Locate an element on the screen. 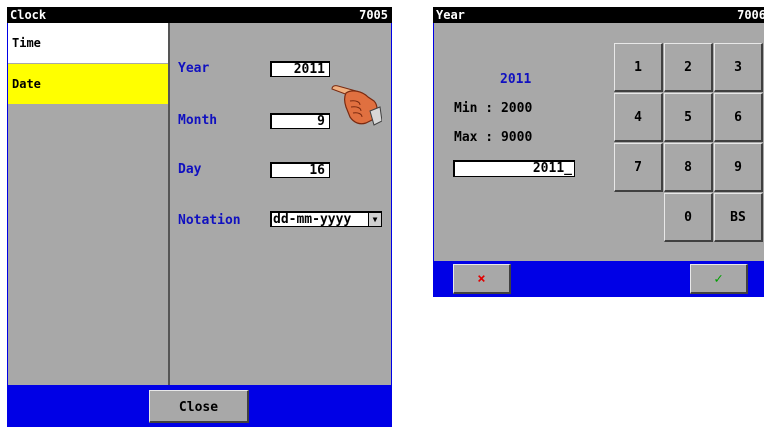 The image size is (764, 427). key-backspace: BS is located at coordinates (738, 217).